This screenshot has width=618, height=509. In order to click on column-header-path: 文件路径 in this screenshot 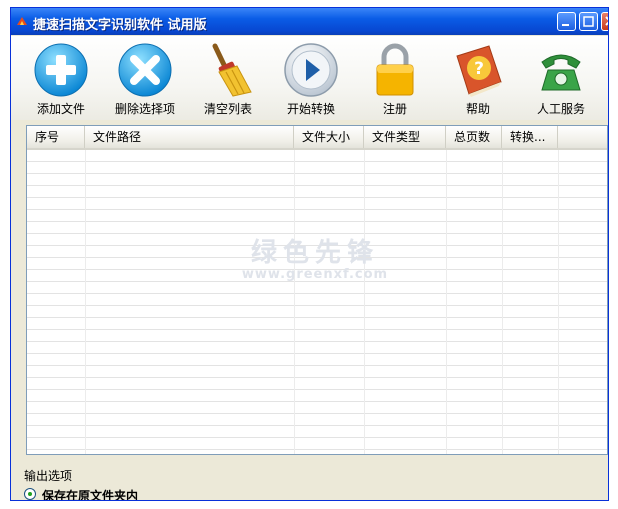, I will do `click(189, 137)`.